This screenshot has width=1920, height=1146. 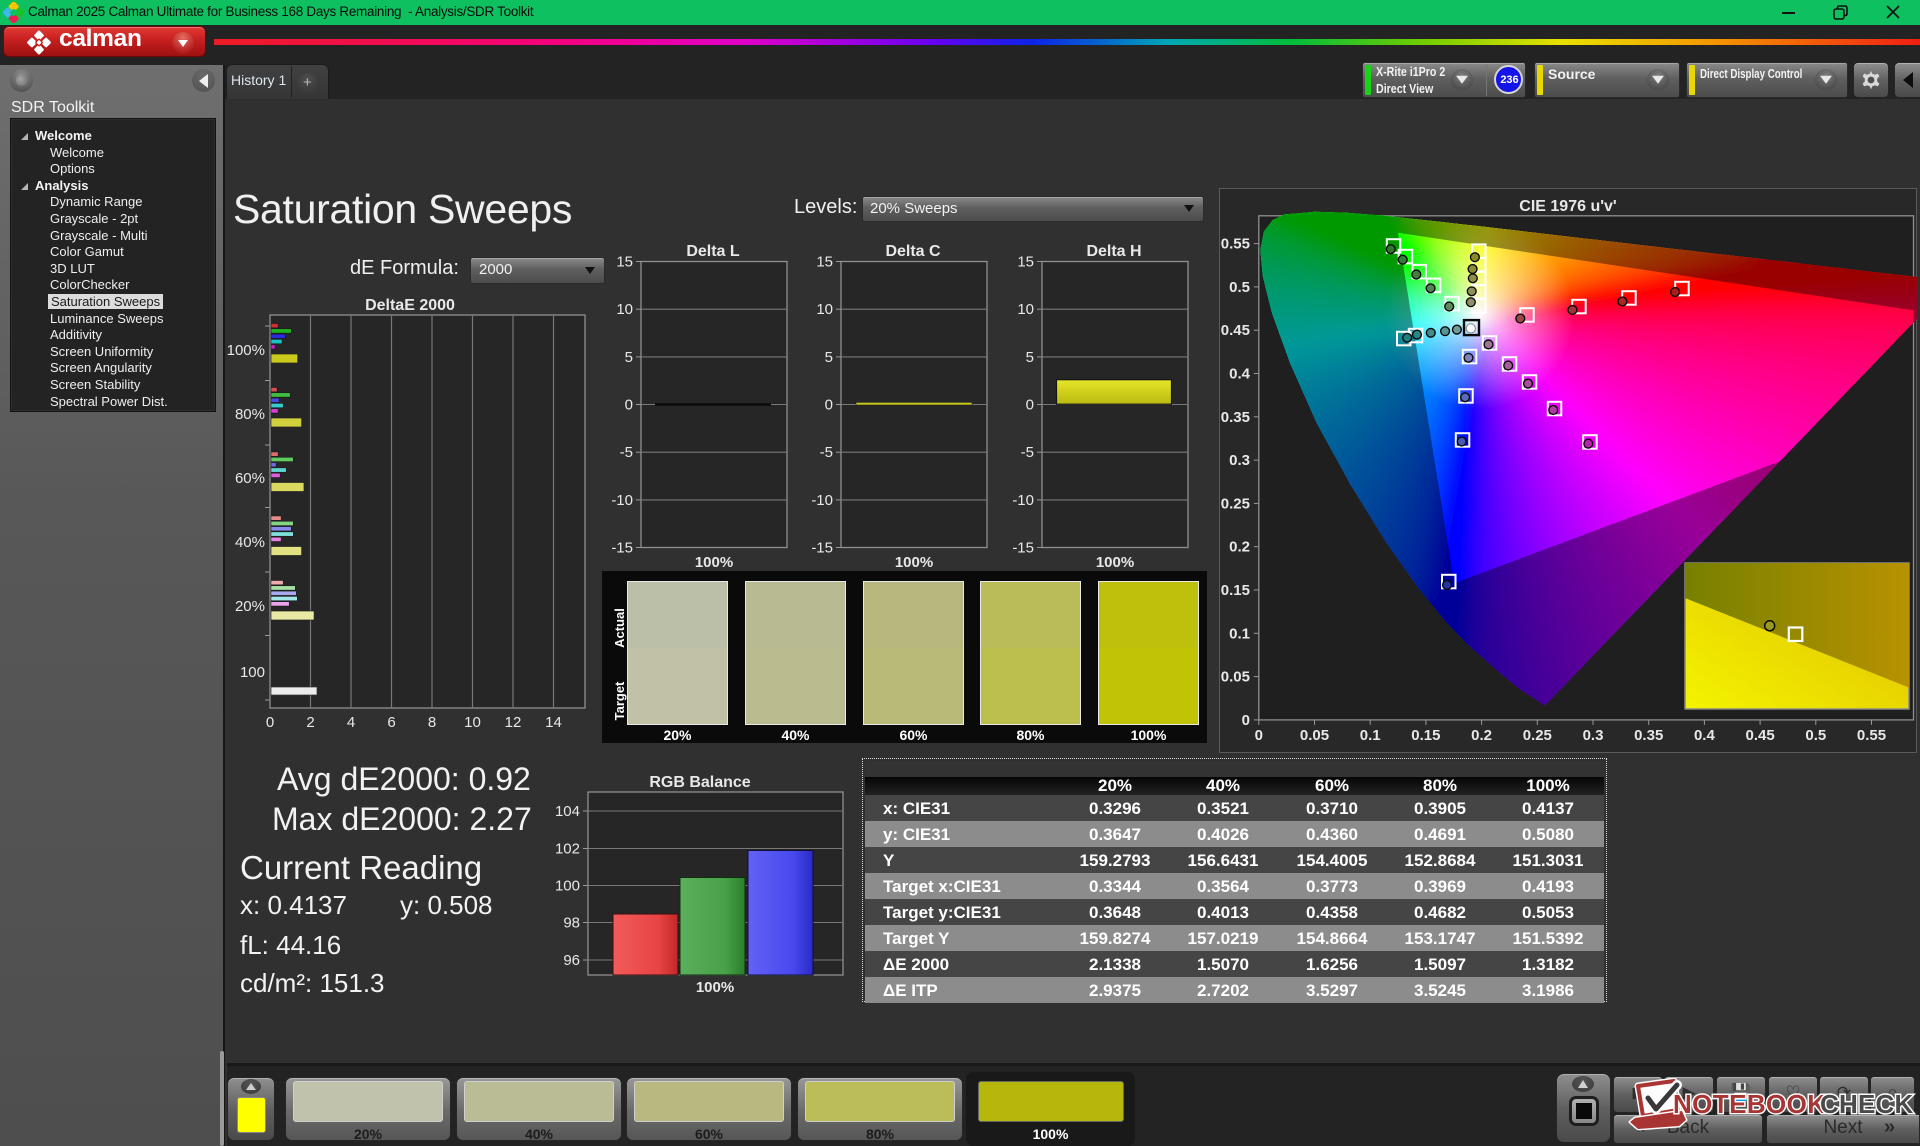 What do you see at coordinates (713, 251) in the screenshot?
I see `svg-text: Delta L` at bounding box center [713, 251].